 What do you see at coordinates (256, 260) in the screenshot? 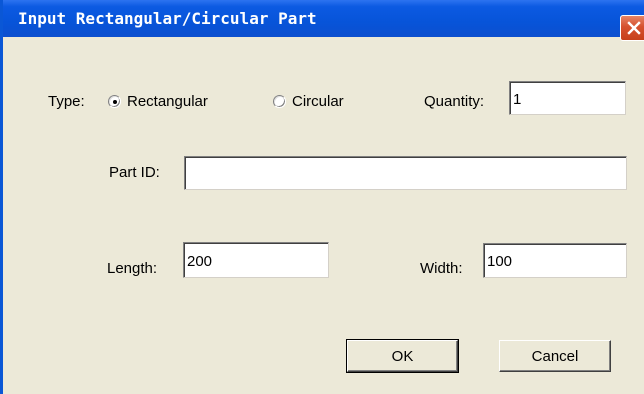
I see `length-input` at bounding box center [256, 260].